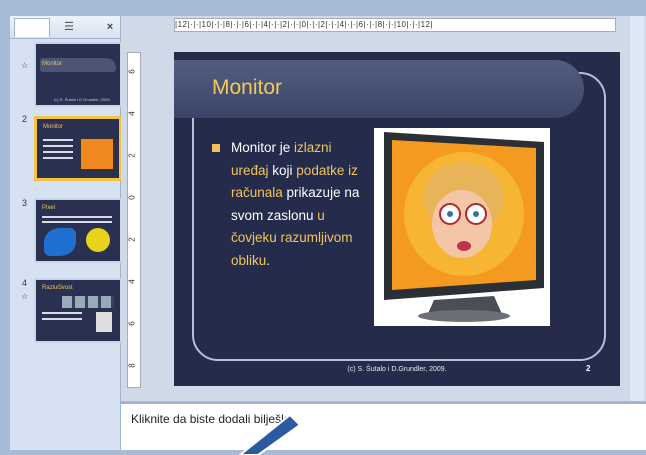 The image size is (646, 455). Describe the element at coordinates (25, 283) in the screenshot. I see `slide-number-4: 4` at that location.